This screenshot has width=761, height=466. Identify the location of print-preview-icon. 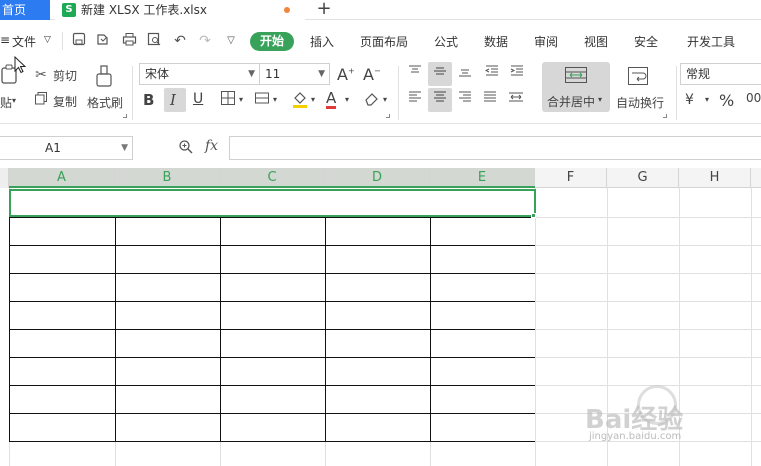
(154, 41).